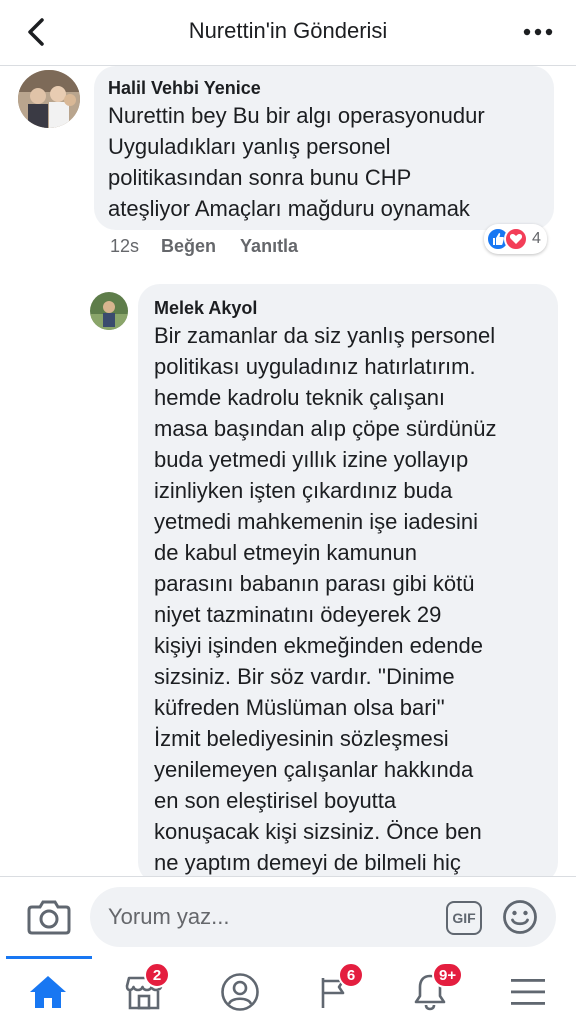 Image resolution: width=576 pixels, height=1024 pixels. I want to click on home-icon, so click(48, 992).